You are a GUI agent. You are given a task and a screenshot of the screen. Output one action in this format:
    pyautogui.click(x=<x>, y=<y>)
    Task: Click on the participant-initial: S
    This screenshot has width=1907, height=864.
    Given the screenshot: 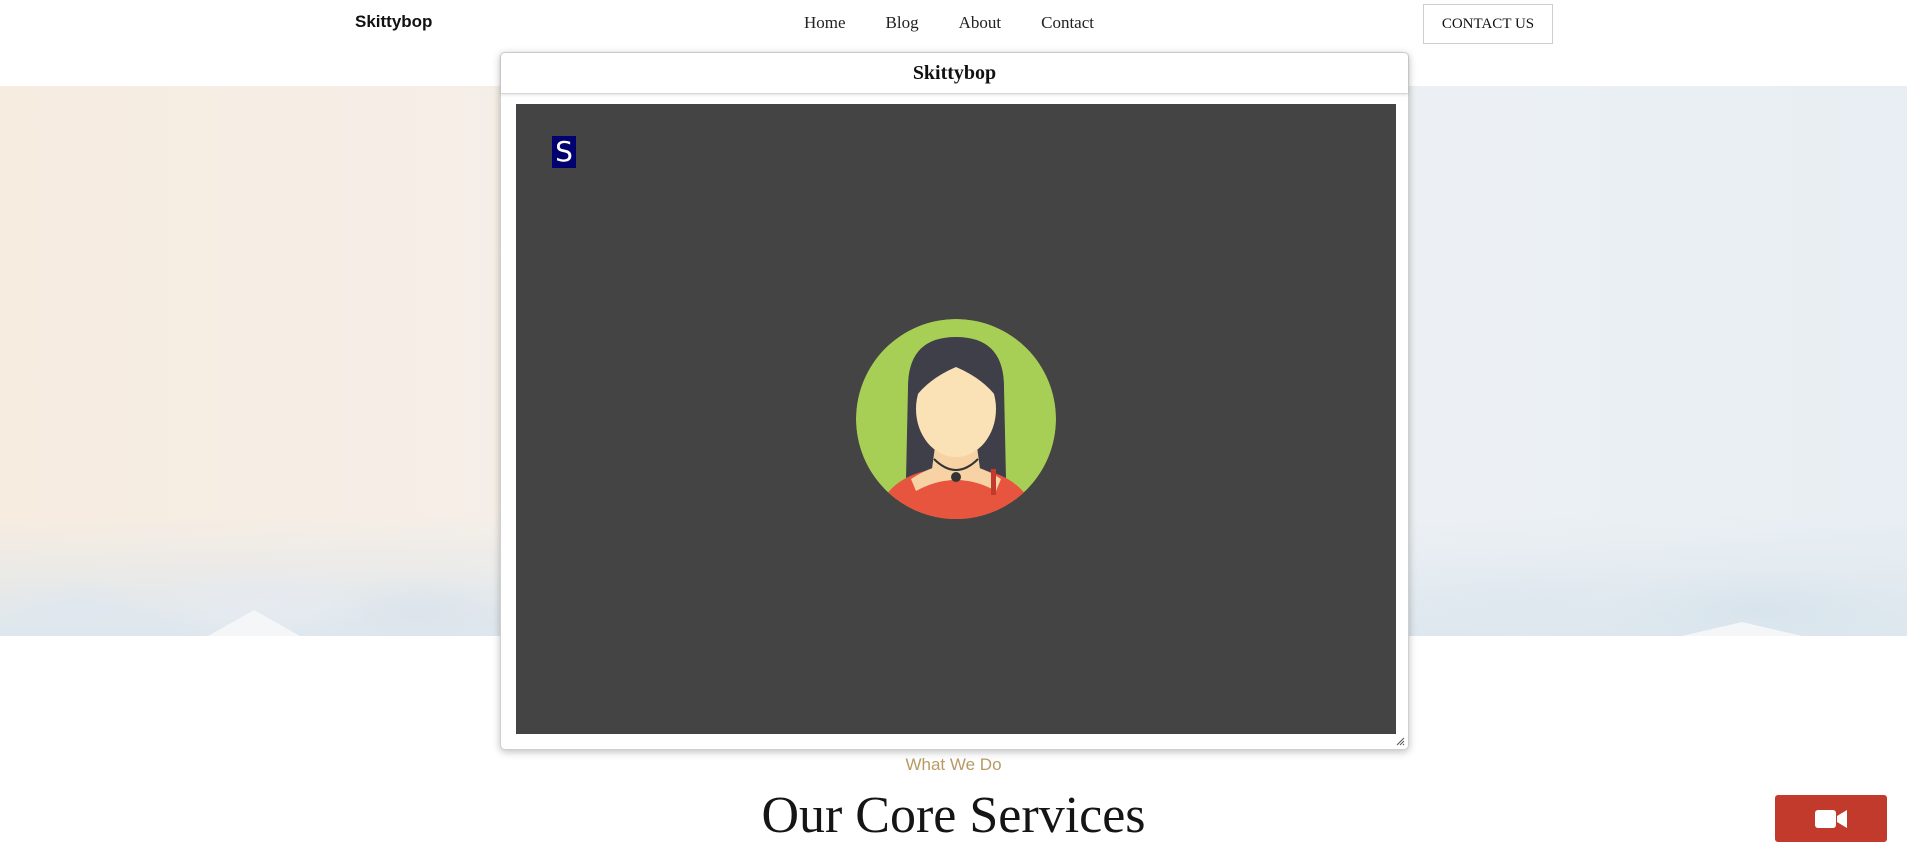 What is the action you would take?
    pyautogui.click(x=564, y=152)
    